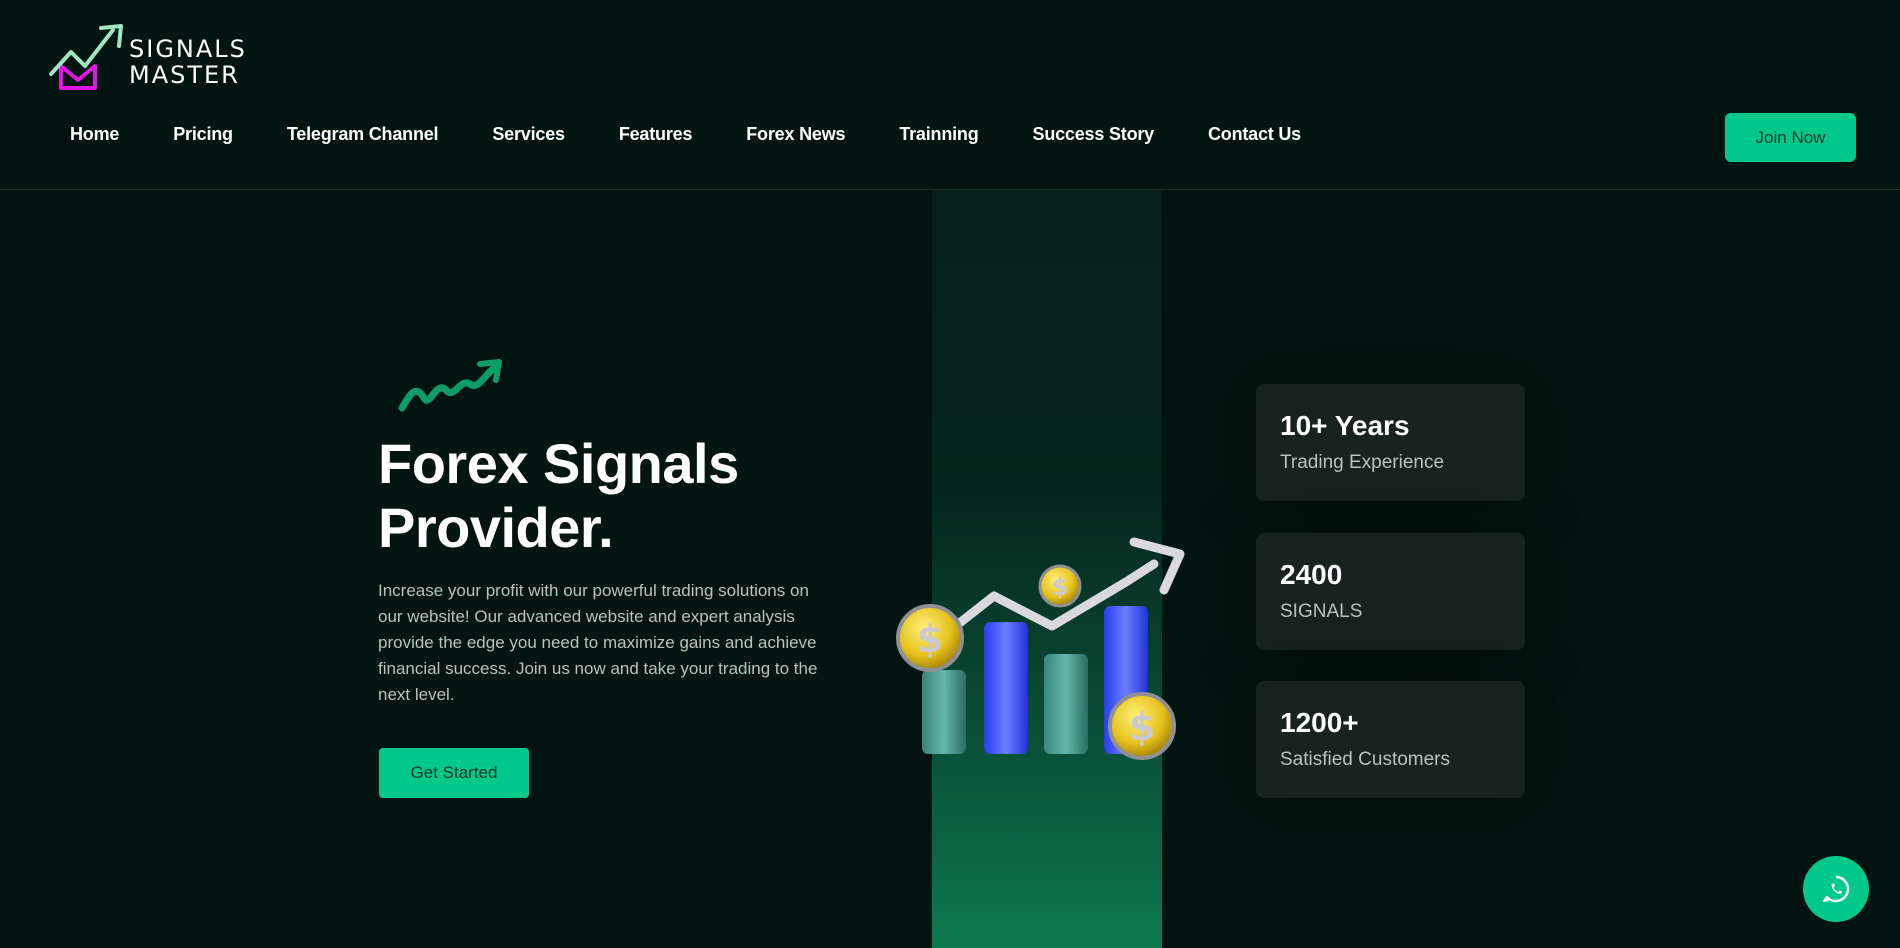 Image resolution: width=1900 pixels, height=948 pixels. What do you see at coordinates (184, 75) in the screenshot?
I see `brand-line2: MASTER` at bounding box center [184, 75].